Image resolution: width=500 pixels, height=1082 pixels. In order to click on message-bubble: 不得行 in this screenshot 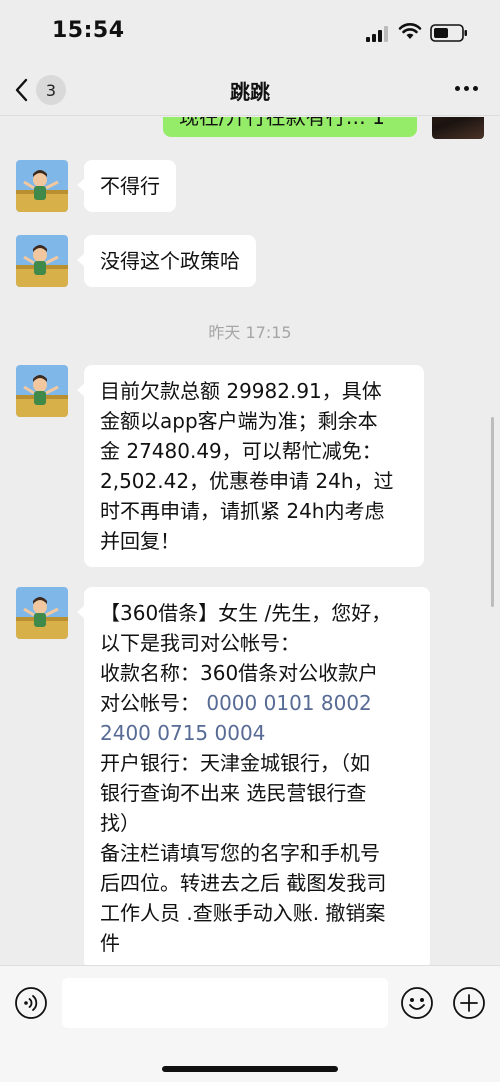, I will do `click(126, 186)`.